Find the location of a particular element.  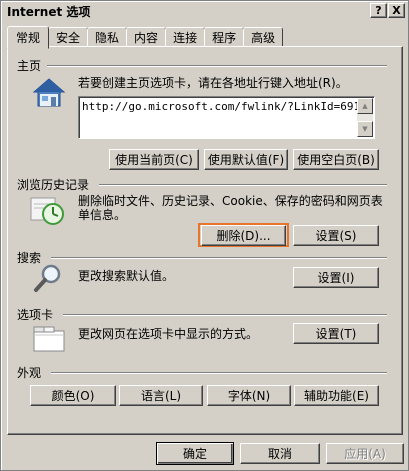

homepage-separator is located at coordinates (217, 66).